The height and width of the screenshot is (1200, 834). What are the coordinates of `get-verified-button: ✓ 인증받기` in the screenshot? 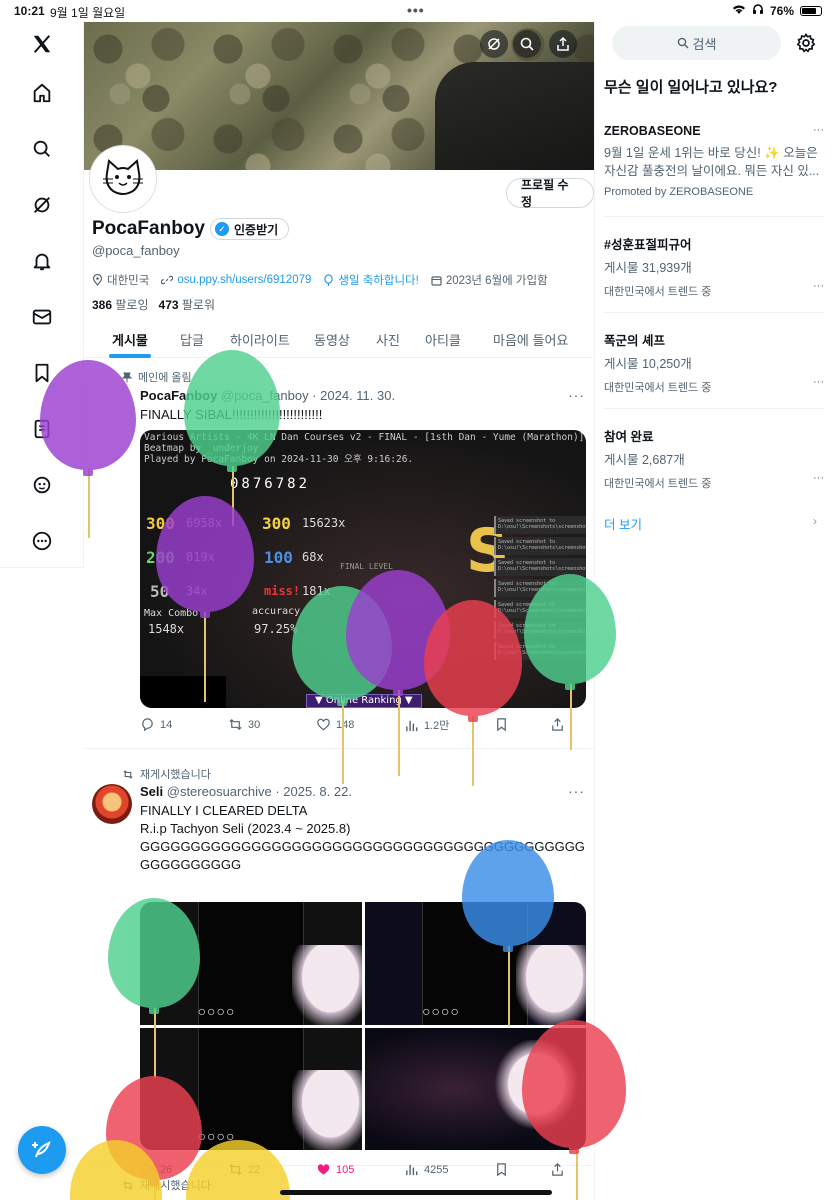 It's located at (250, 229).